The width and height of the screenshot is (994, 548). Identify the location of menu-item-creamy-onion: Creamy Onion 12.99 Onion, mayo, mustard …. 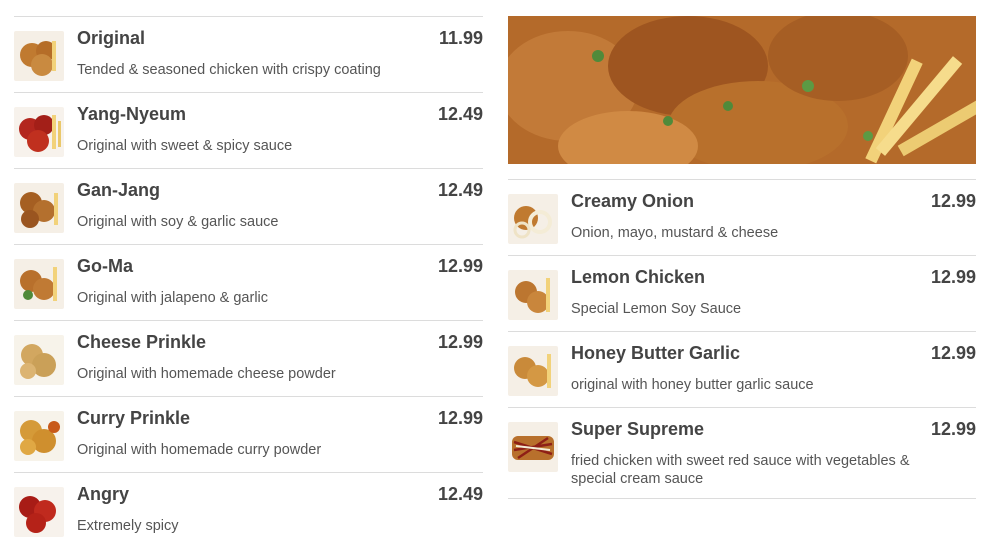
(742, 217).